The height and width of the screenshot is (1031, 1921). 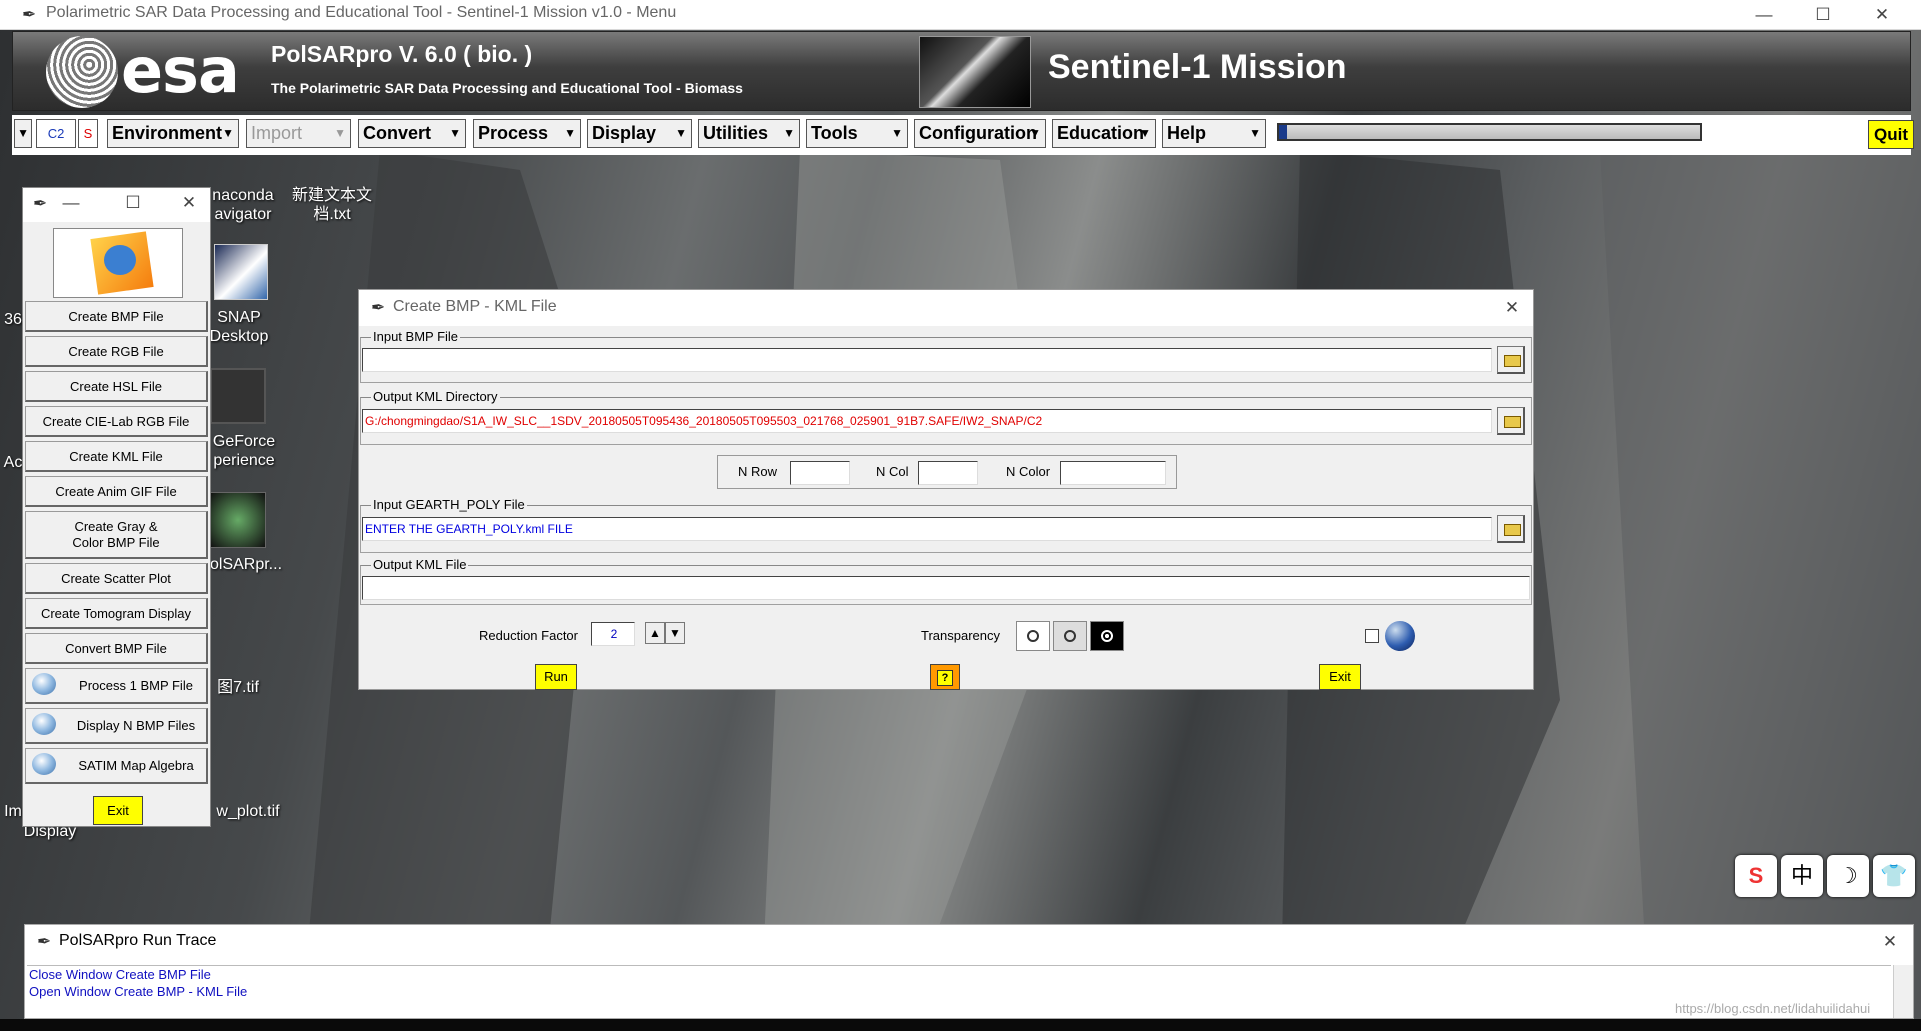 What do you see at coordinates (238, 520) in the screenshot?
I see `polsarpro-icon` at bounding box center [238, 520].